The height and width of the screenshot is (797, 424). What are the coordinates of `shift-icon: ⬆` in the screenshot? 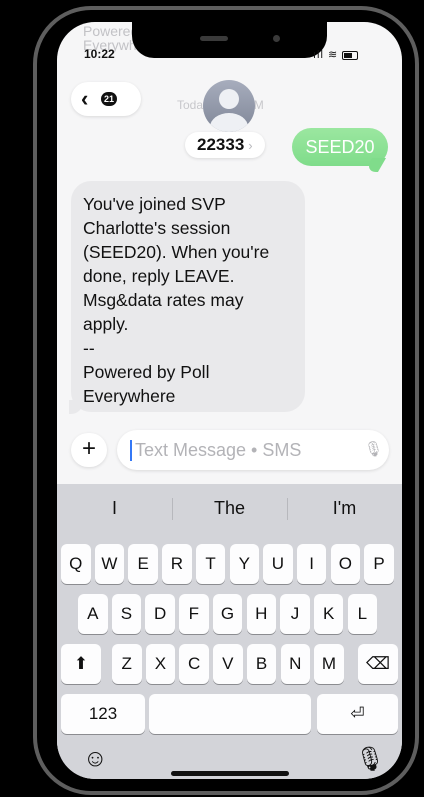 It's located at (81, 663).